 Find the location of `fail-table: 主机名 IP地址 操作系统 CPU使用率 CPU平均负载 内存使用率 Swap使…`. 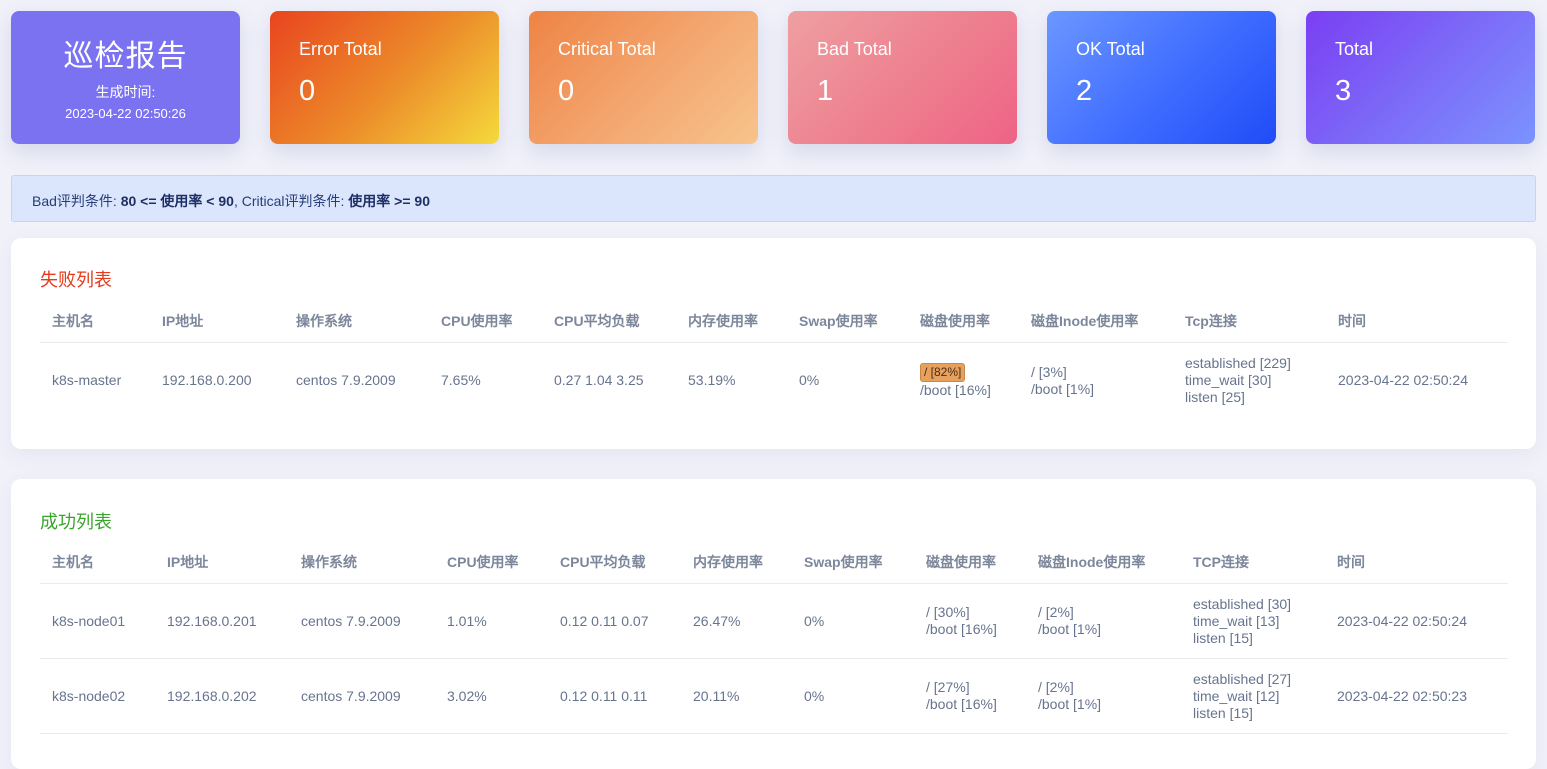

fail-table: 主机名 IP地址 操作系统 CPU使用率 CPU平均负载 内存使用率 Swap使… is located at coordinates (774, 358).